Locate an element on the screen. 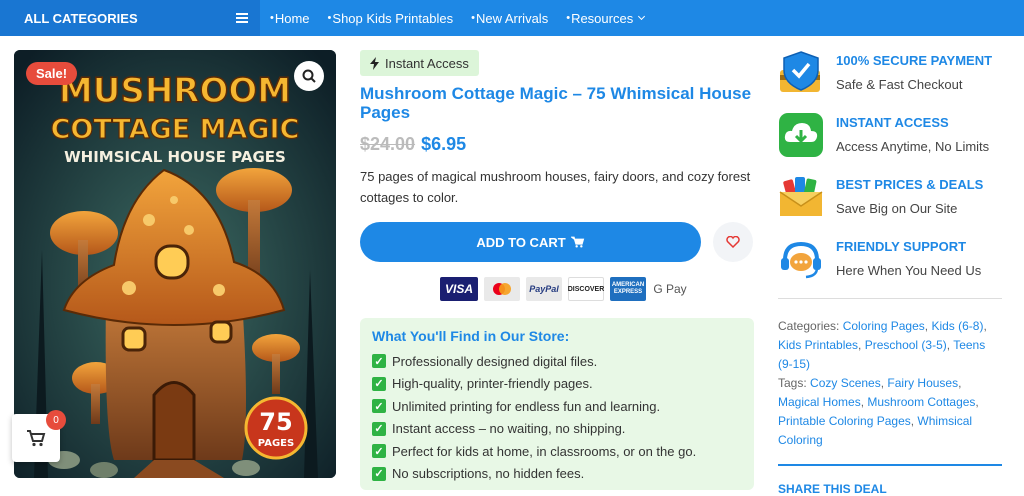 The width and height of the screenshot is (1024, 496). sale-price: $6.95 is located at coordinates (444, 144).